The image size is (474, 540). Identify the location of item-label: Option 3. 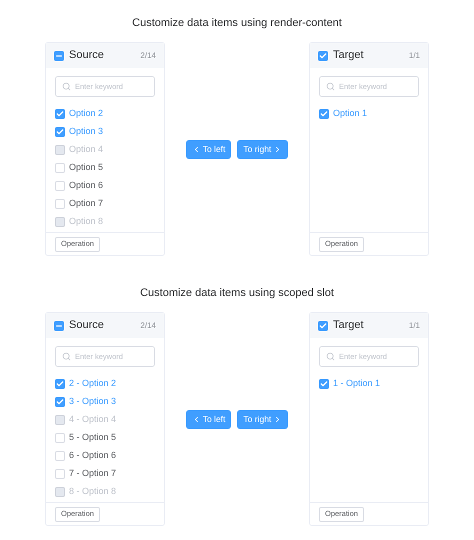
(86, 131).